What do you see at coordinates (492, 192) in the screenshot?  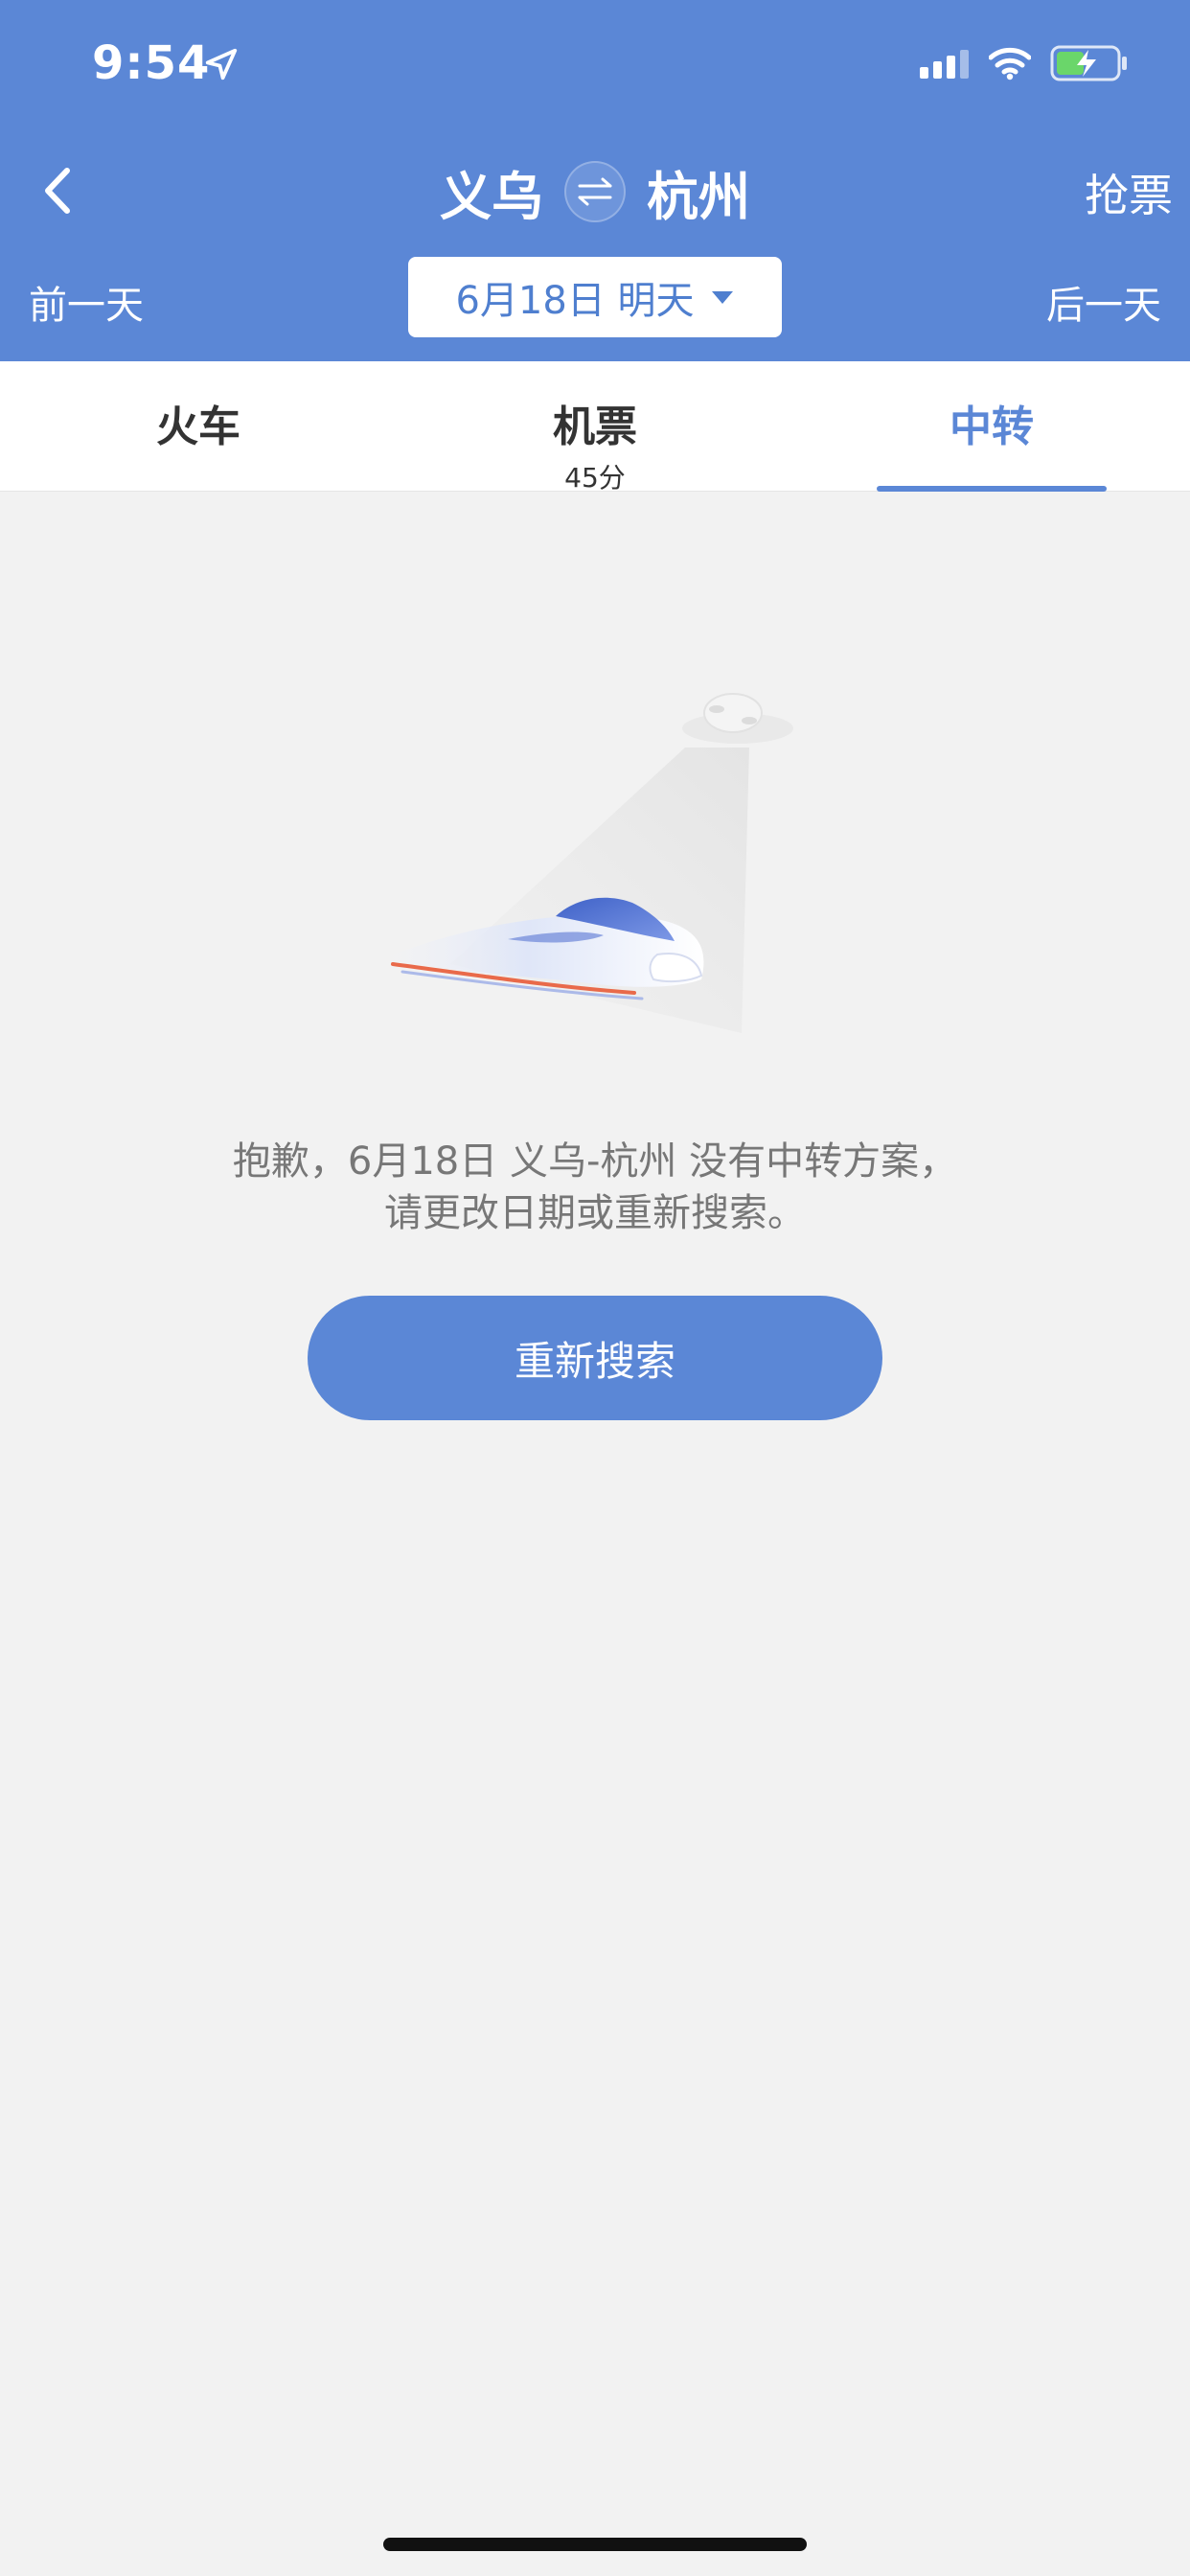 I see `origin-city: 义乌` at bounding box center [492, 192].